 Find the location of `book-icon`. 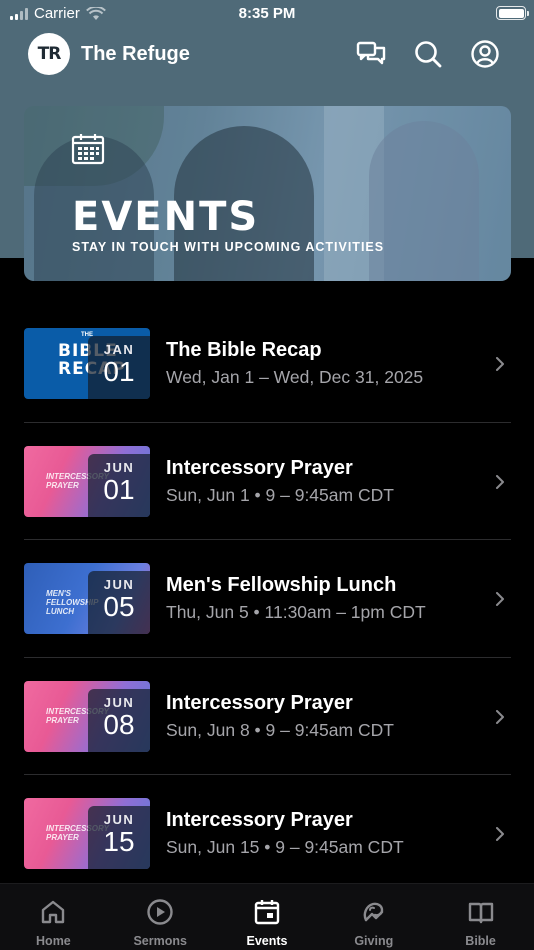

book-icon is located at coordinates (480, 913).